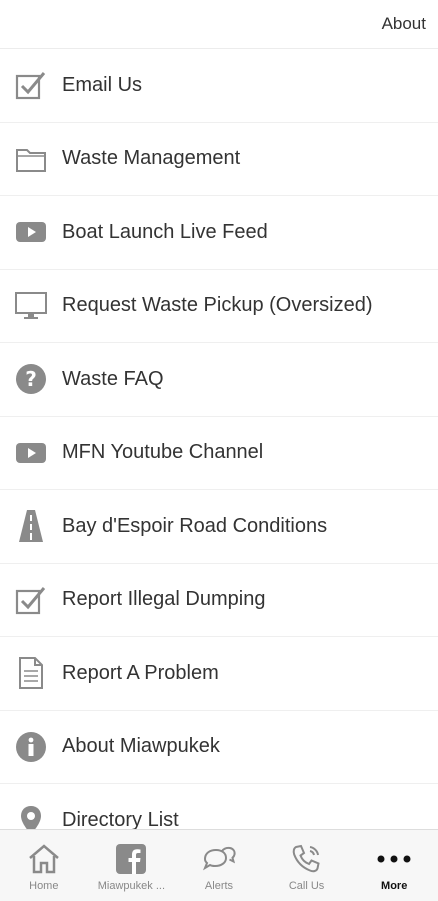  Describe the element at coordinates (307, 859) in the screenshot. I see `phone-icon` at that location.